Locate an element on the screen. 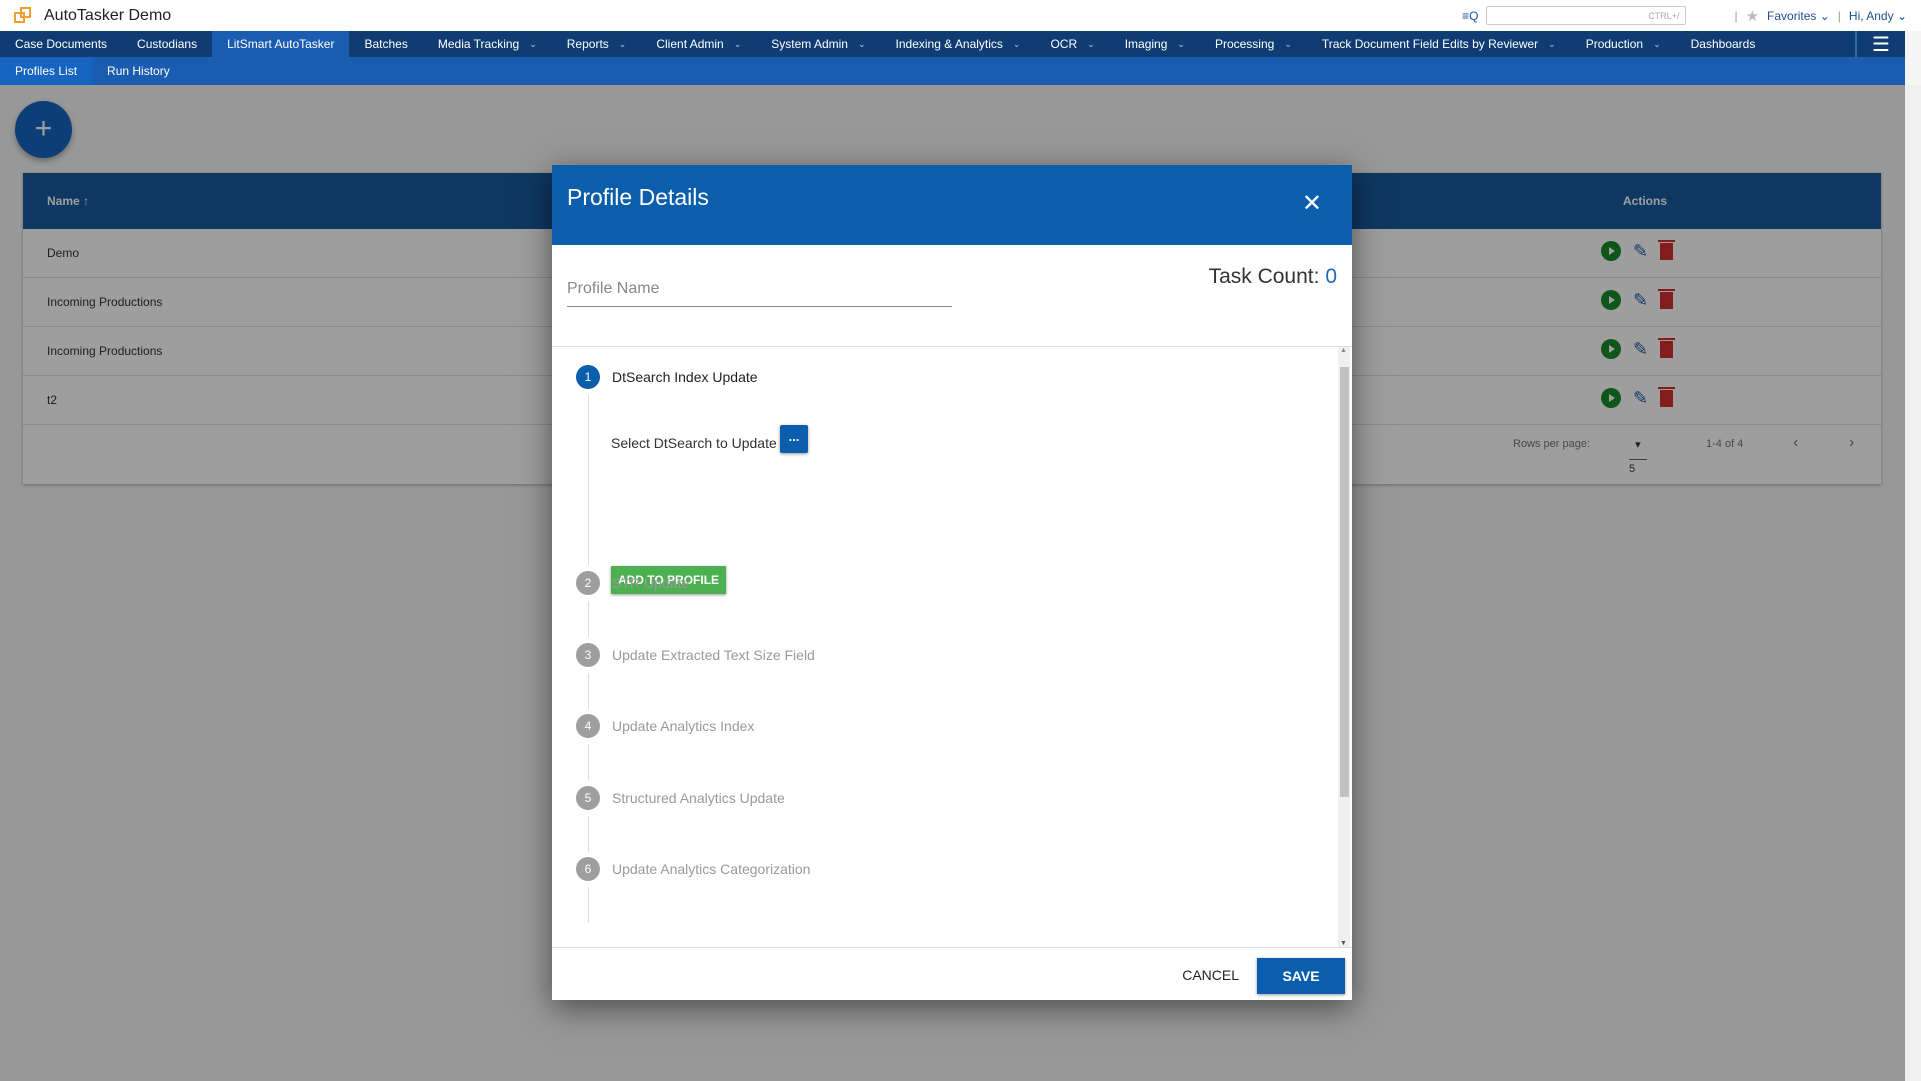 The height and width of the screenshot is (1081, 1921). user-menu: Hi, Andy ⌄ is located at coordinates (1878, 16).